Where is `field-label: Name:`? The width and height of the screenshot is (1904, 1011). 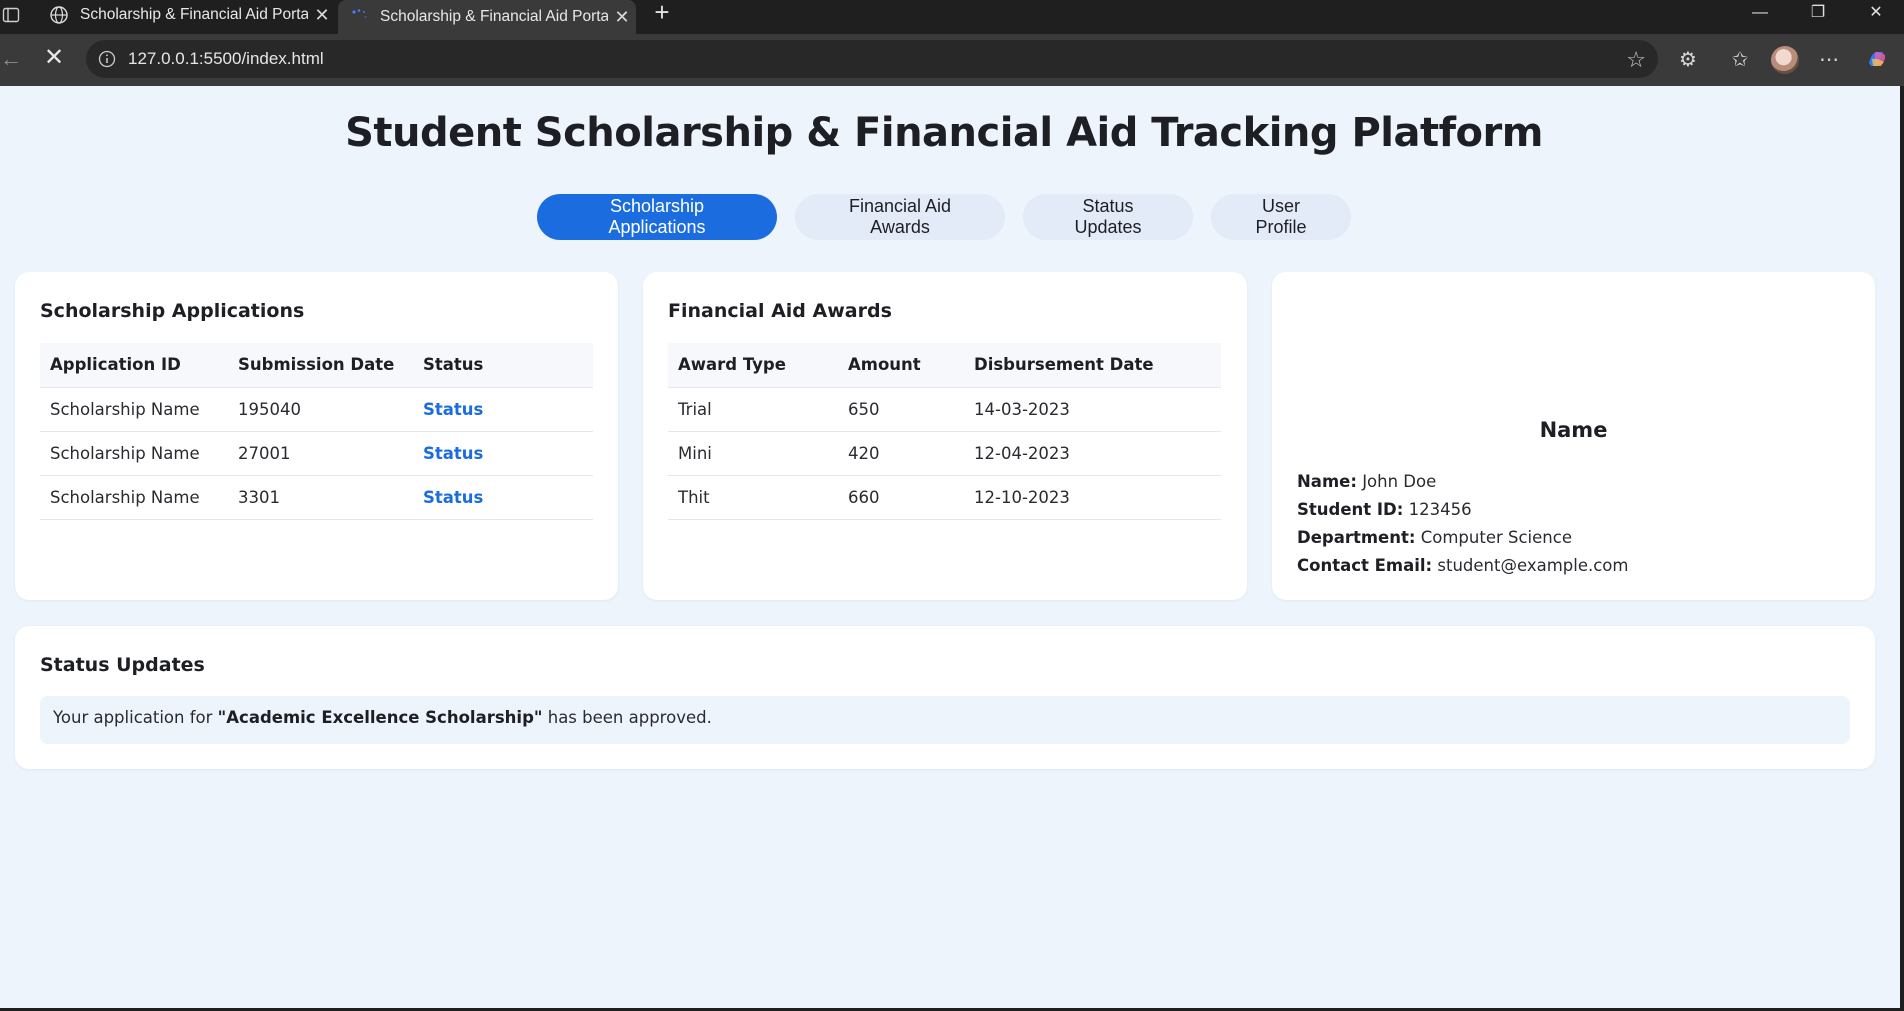
field-label: Name: is located at coordinates (1327, 481).